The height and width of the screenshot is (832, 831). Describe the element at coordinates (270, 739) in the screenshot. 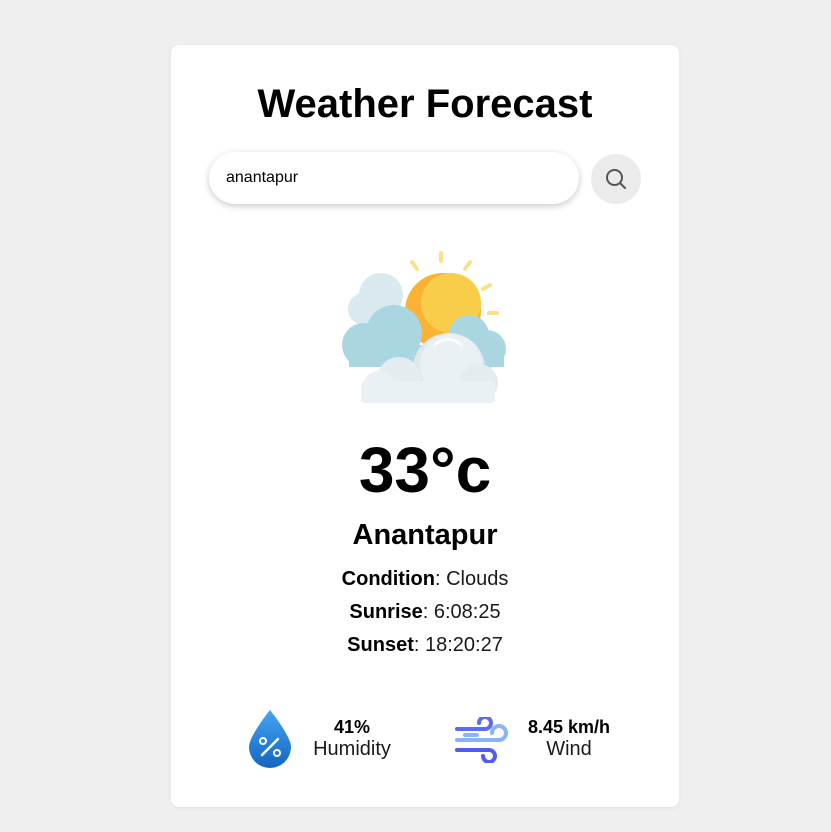

I see `humidity-drop-icon` at that location.